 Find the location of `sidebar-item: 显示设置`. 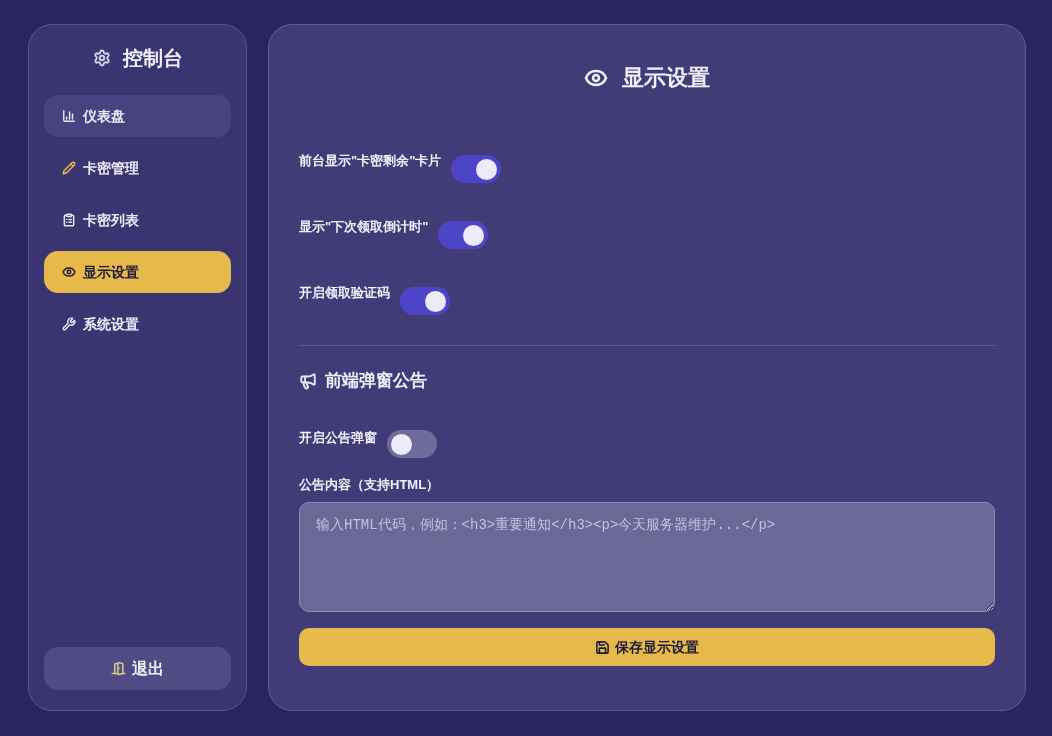

sidebar-item: 显示设置 is located at coordinates (137, 272).